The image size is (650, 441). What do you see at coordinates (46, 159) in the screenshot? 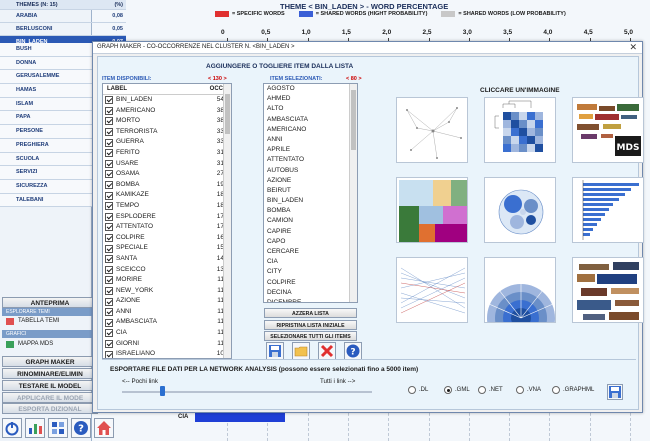
I see `theme-word-item: SCUOLA` at bounding box center [46, 159].